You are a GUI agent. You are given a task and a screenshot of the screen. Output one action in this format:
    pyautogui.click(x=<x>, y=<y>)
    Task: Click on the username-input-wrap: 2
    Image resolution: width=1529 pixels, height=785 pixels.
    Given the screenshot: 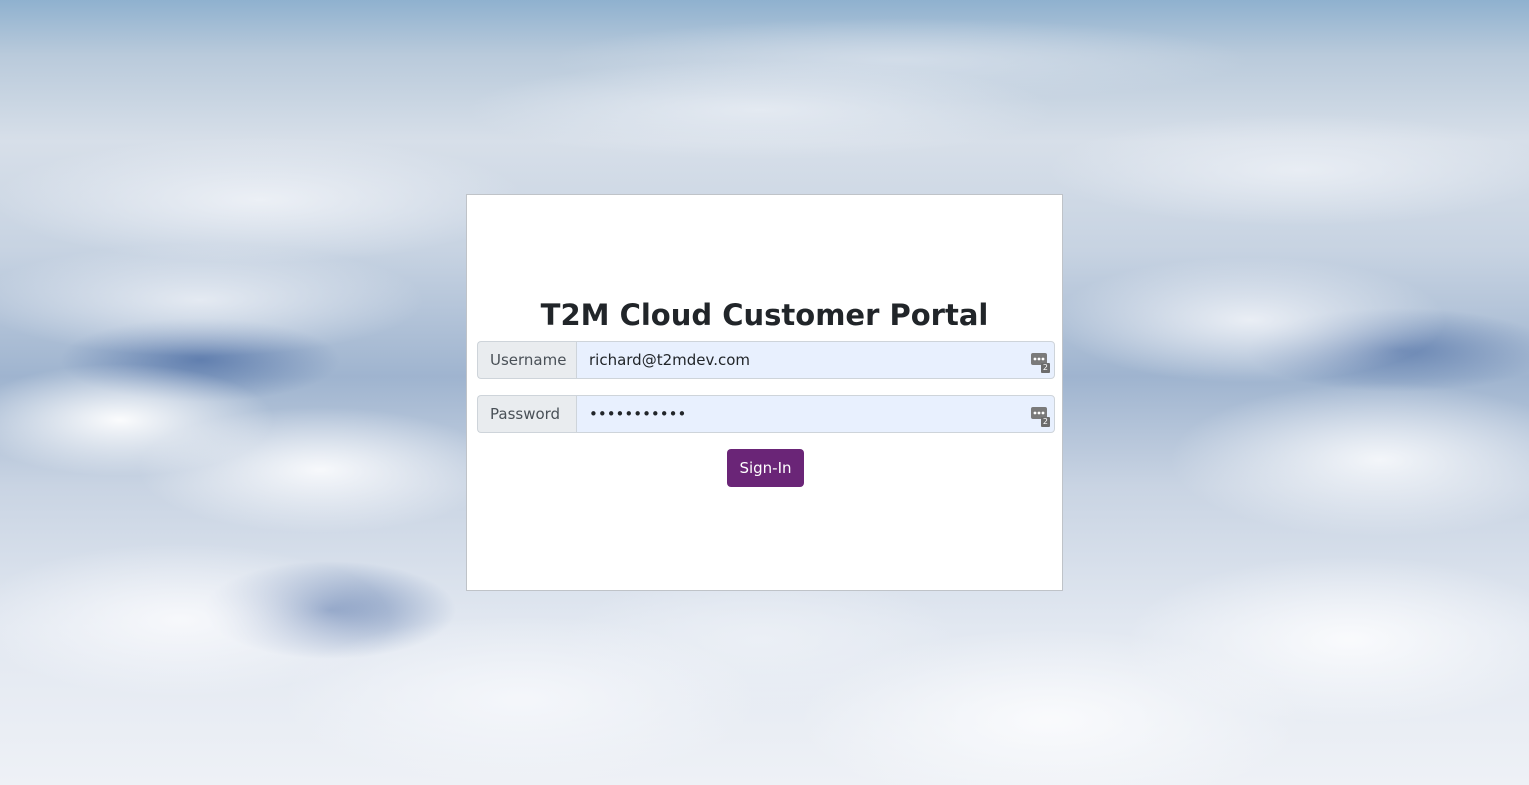 What is the action you would take?
    pyautogui.click(x=815, y=360)
    